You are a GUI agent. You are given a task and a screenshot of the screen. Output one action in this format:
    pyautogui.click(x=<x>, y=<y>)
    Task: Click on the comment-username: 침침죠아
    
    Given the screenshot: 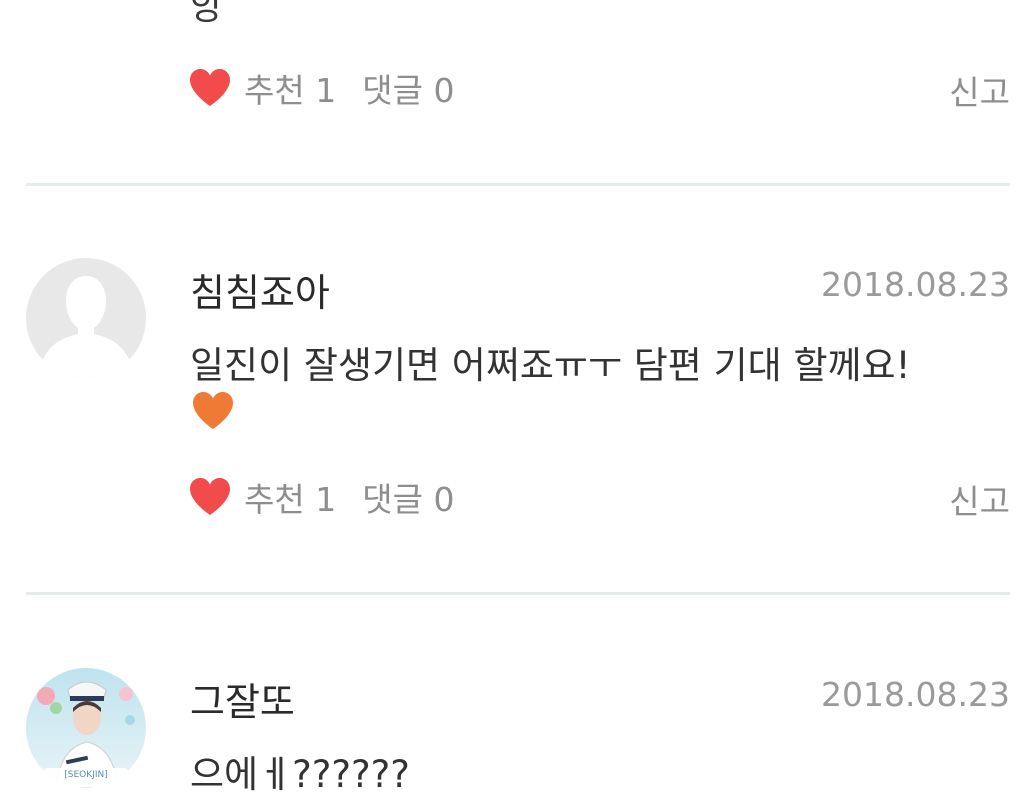 What is the action you would take?
    pyautogui.click(x=260, y=289)
    